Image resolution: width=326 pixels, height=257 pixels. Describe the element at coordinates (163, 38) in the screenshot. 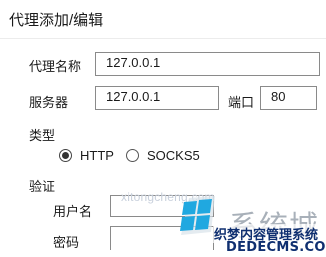

I see `title-divider` at that location.